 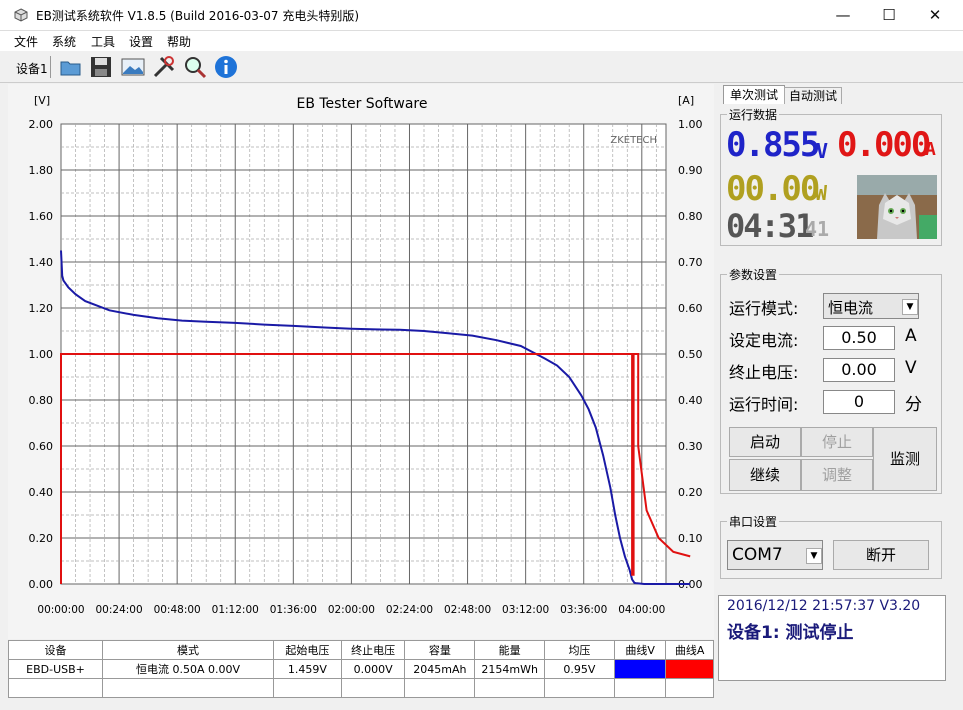 I want to click on monitor-button: 监测, so click(x=905, y=459).